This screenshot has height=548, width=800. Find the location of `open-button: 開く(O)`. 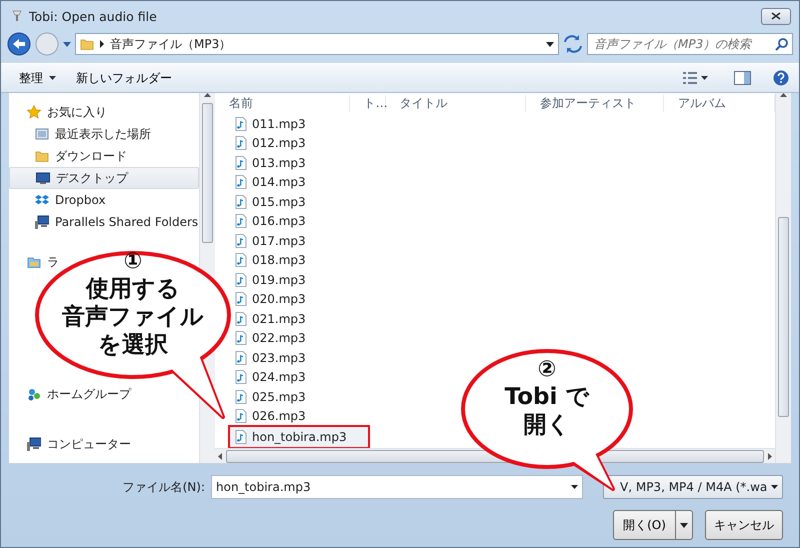

open-button: 開く(O) is located at coordinates (653, 525).